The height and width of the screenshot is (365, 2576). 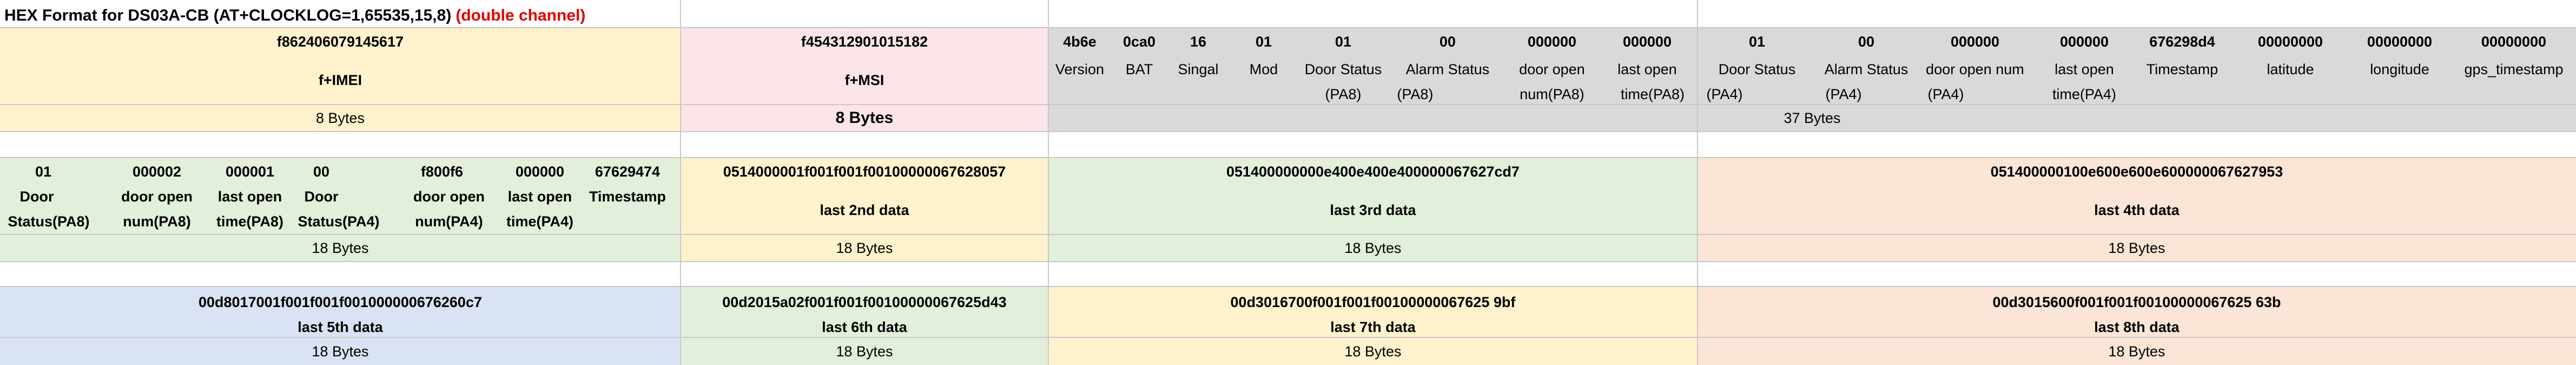 I want to click on field-label: Mod, so click(x=1264, y=69).